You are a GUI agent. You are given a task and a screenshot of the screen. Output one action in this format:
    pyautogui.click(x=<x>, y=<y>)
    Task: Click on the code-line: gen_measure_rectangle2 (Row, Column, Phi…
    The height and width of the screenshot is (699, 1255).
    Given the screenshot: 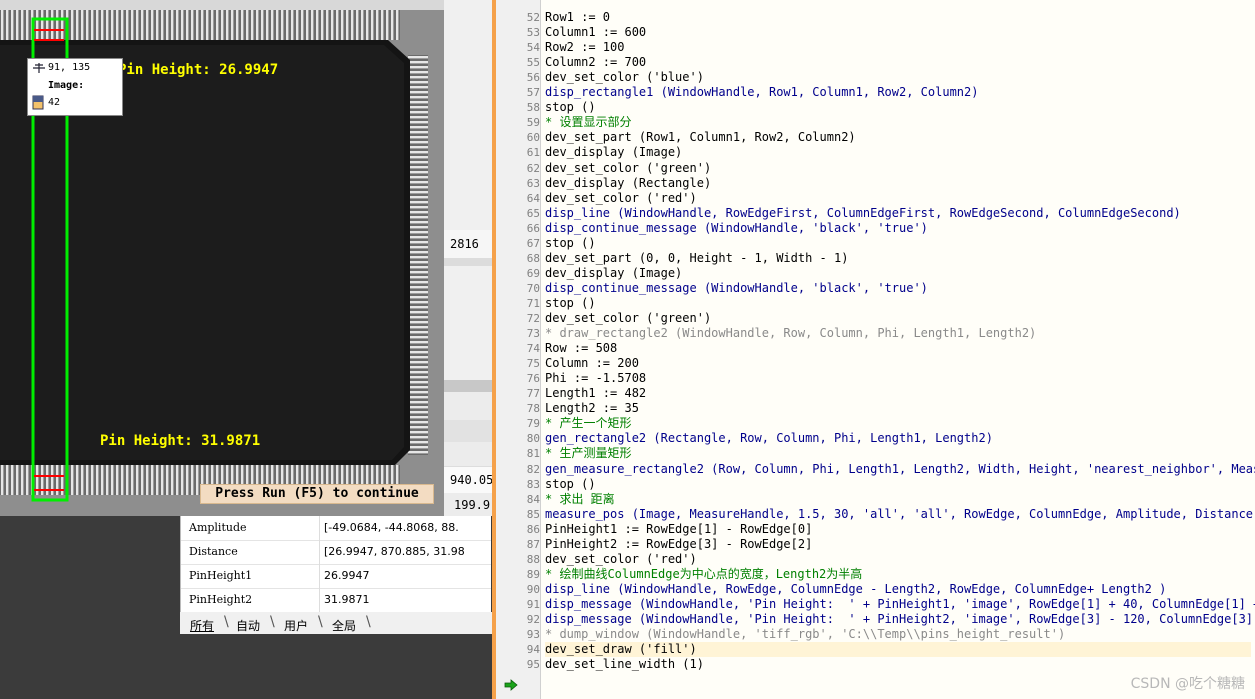 What is the action you would take?
    pyautogui.click(x=900, y=469)
    